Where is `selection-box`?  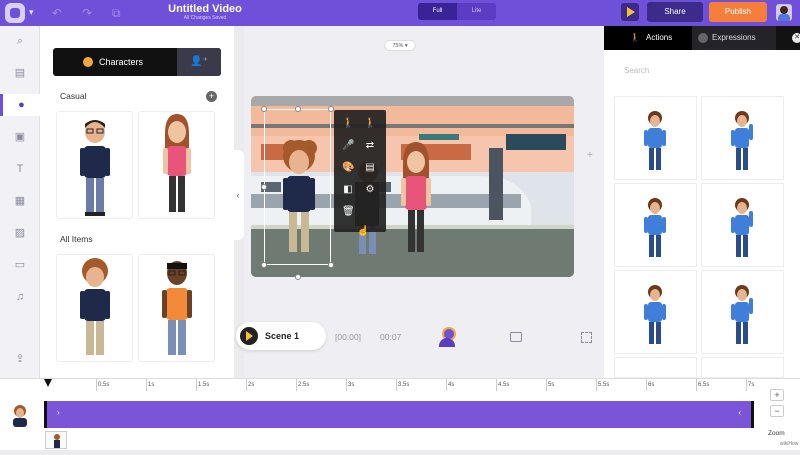
selection-box is located at coordinates (297, 187).